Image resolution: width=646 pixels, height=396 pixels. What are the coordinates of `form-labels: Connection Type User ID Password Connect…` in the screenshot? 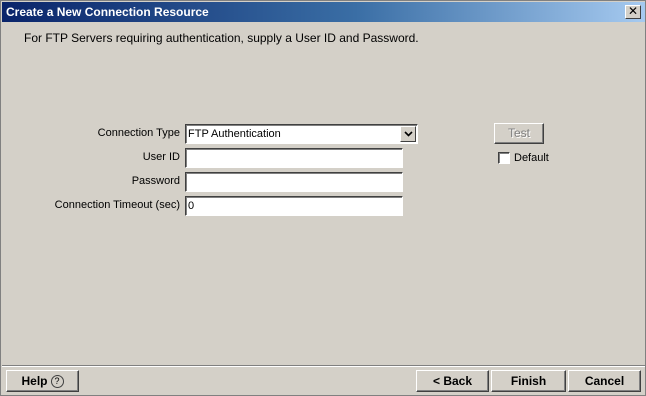 It's located at (92, 123).